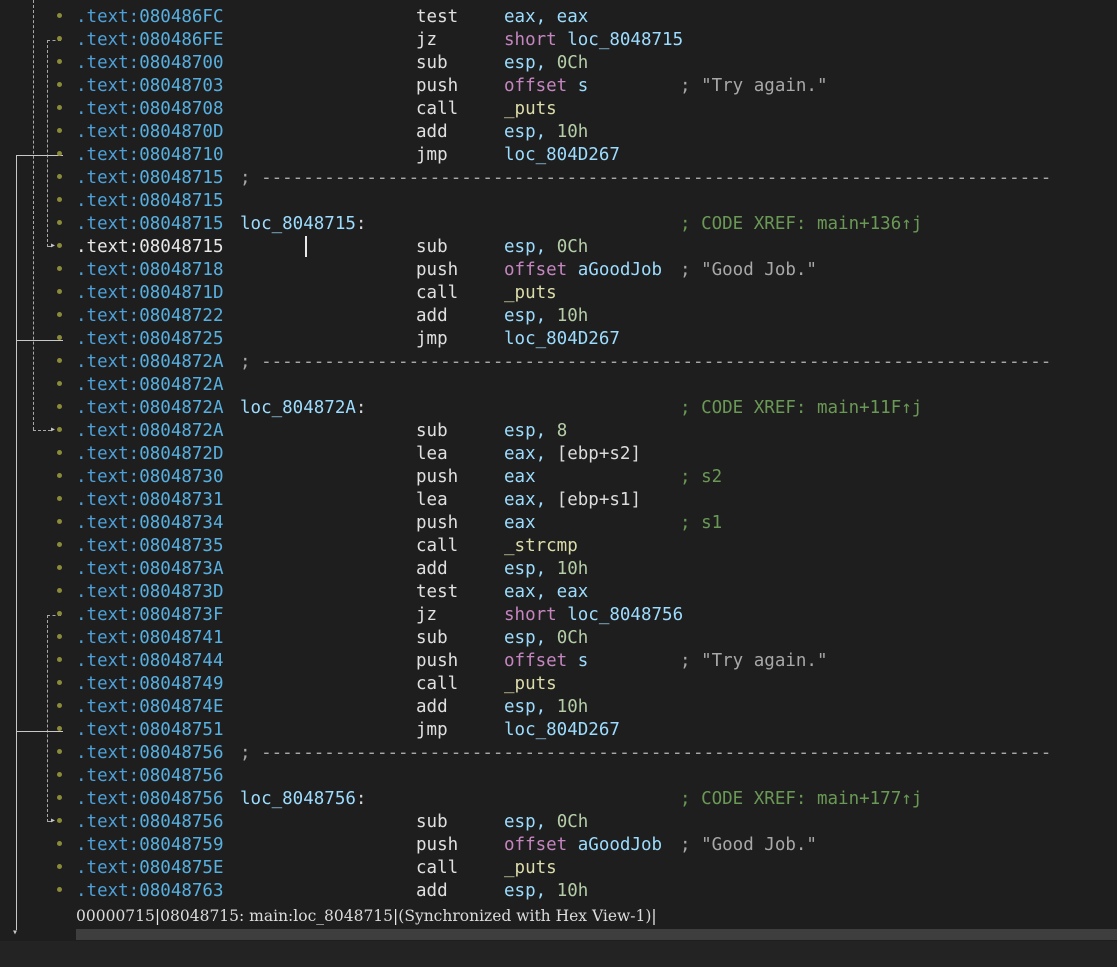  What do you see at coordinates (530, 684) in the screenshot?
I see `operand-token: _puts` at bounding box center [530, 684].